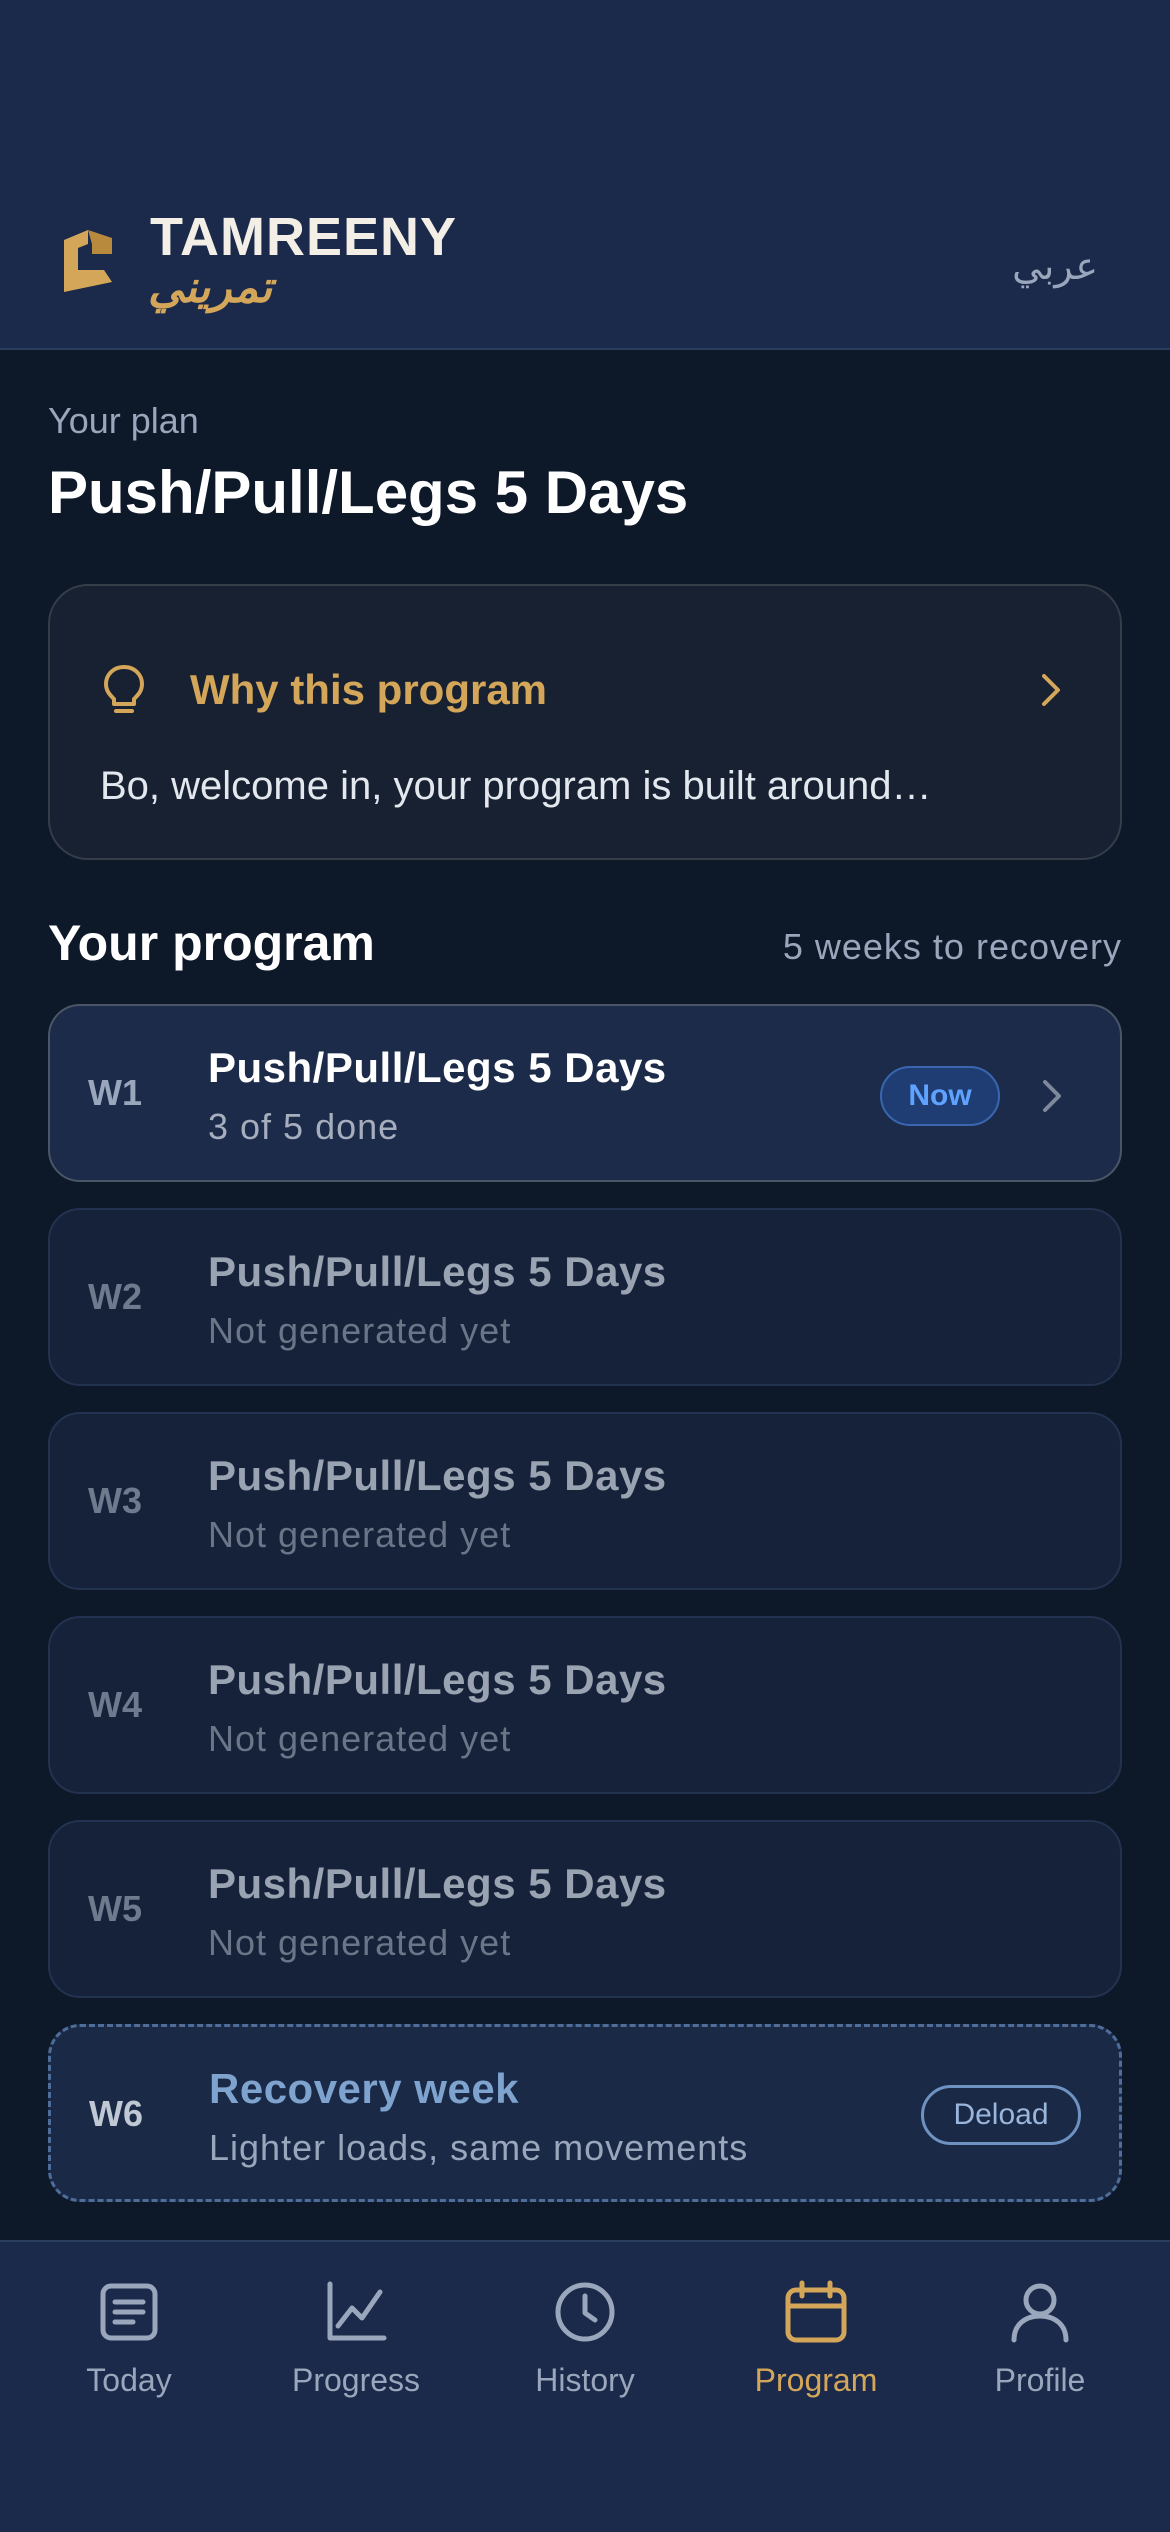  Describe the element at coordinates (304, 1126) in the screenshot. I see `week-status: 3 of 5 done` at that location.